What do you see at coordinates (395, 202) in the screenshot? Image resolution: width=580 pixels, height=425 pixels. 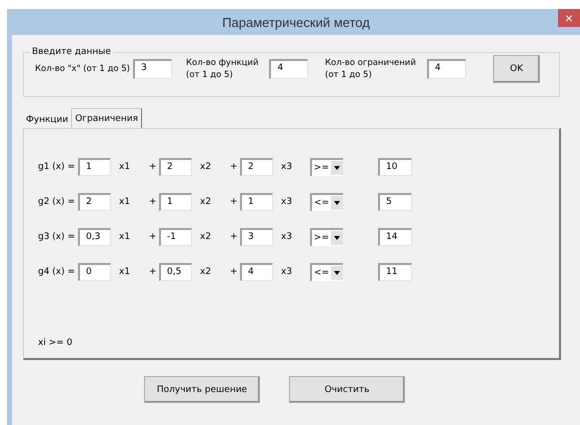 I see `rhs-field: 5` at bounding box center [395, 202].